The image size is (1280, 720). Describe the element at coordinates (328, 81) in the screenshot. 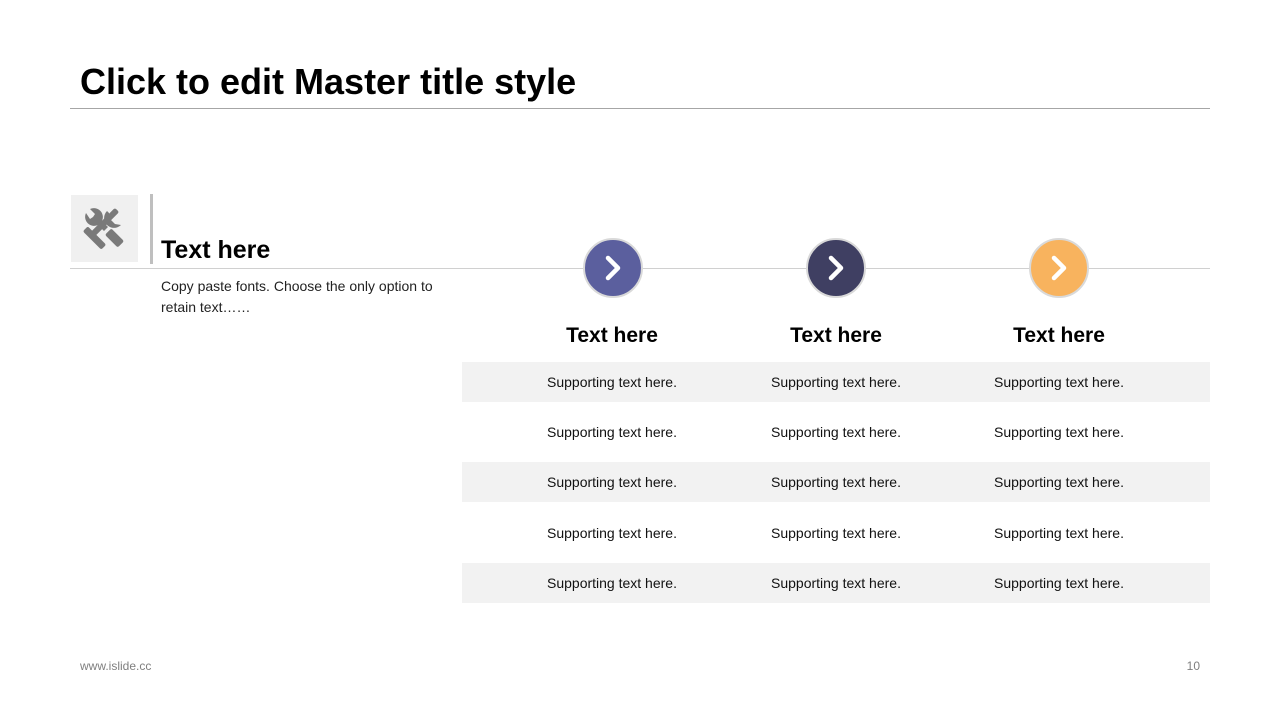

I see `slide-title: Click to edit Master title style` at that location.